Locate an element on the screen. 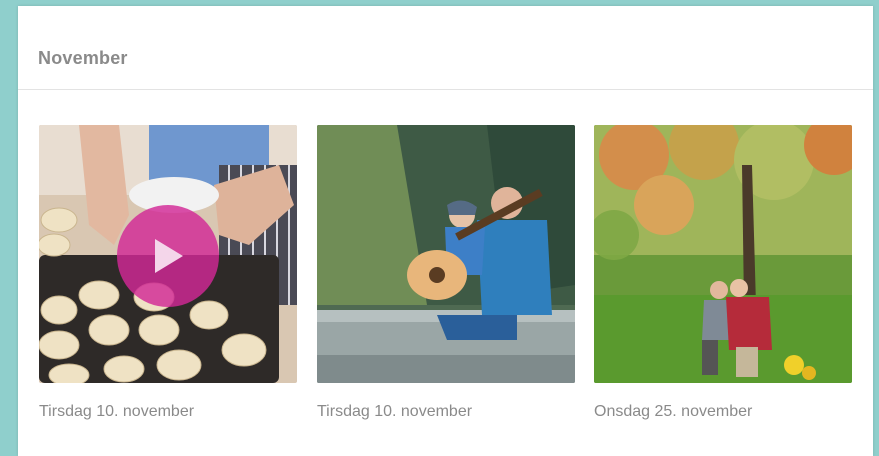 The height and width of the screenshot is (456, 879). month-title: November is located at coordinates (83, 58).